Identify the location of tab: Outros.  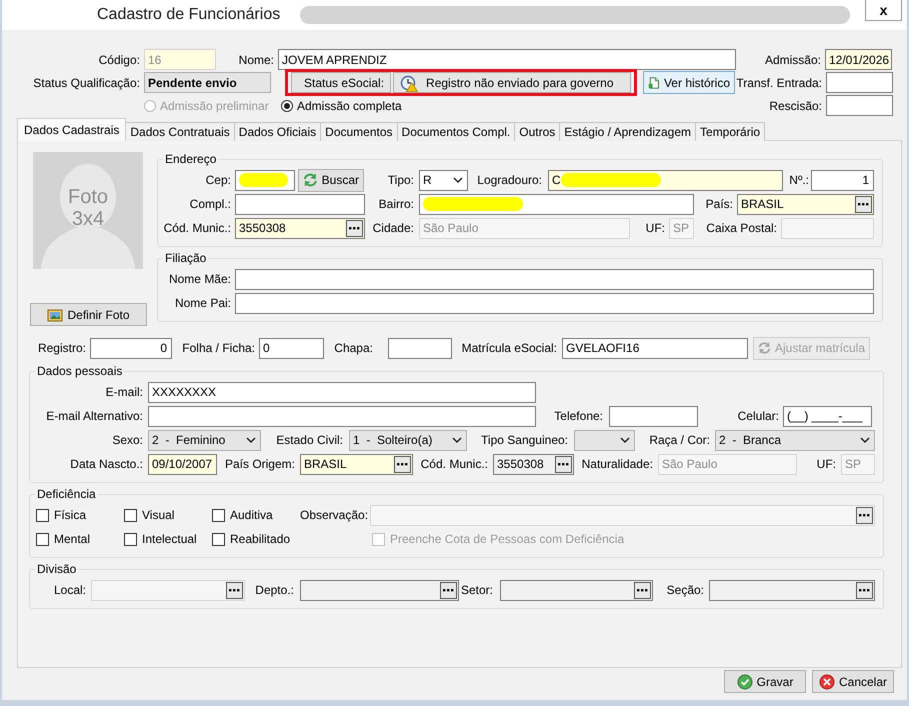
(537, 131).